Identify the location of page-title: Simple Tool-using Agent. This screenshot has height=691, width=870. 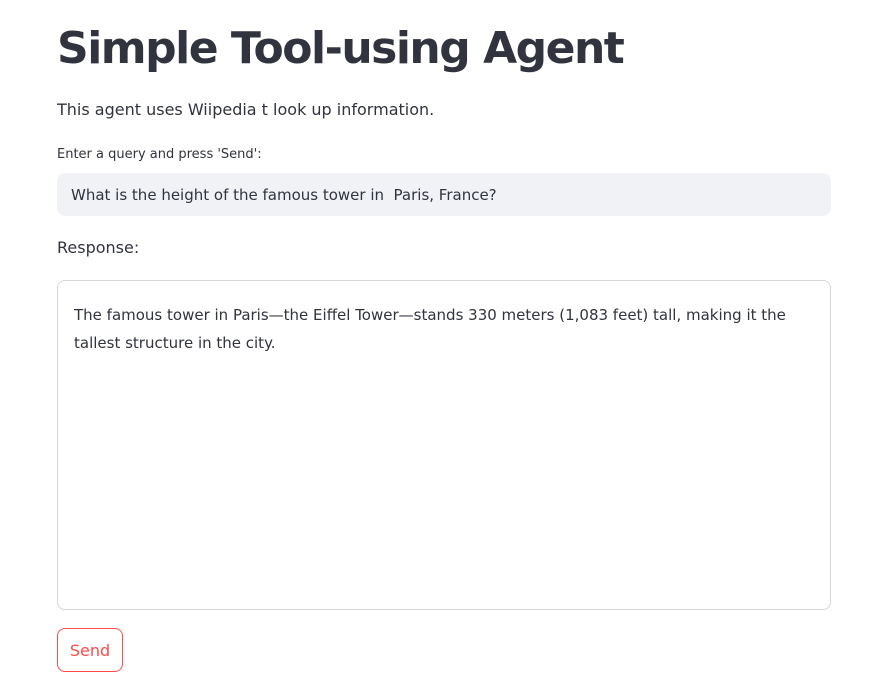
(341, 48).